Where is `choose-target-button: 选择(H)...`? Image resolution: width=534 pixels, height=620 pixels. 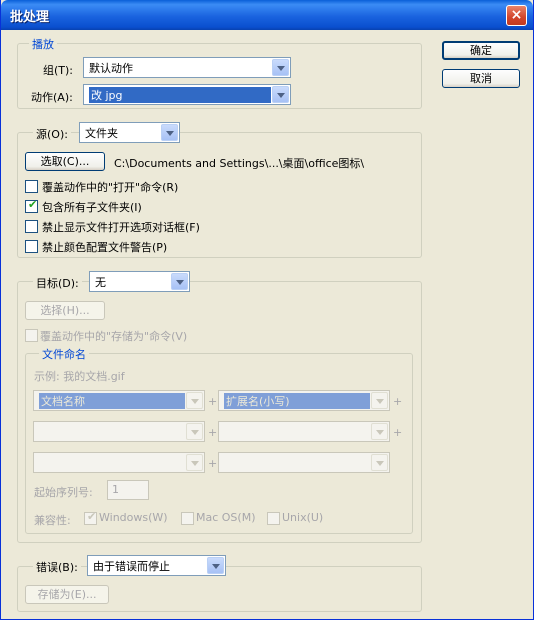 choose-target-button: 选择(H)... is located at coordinates (65, 310).